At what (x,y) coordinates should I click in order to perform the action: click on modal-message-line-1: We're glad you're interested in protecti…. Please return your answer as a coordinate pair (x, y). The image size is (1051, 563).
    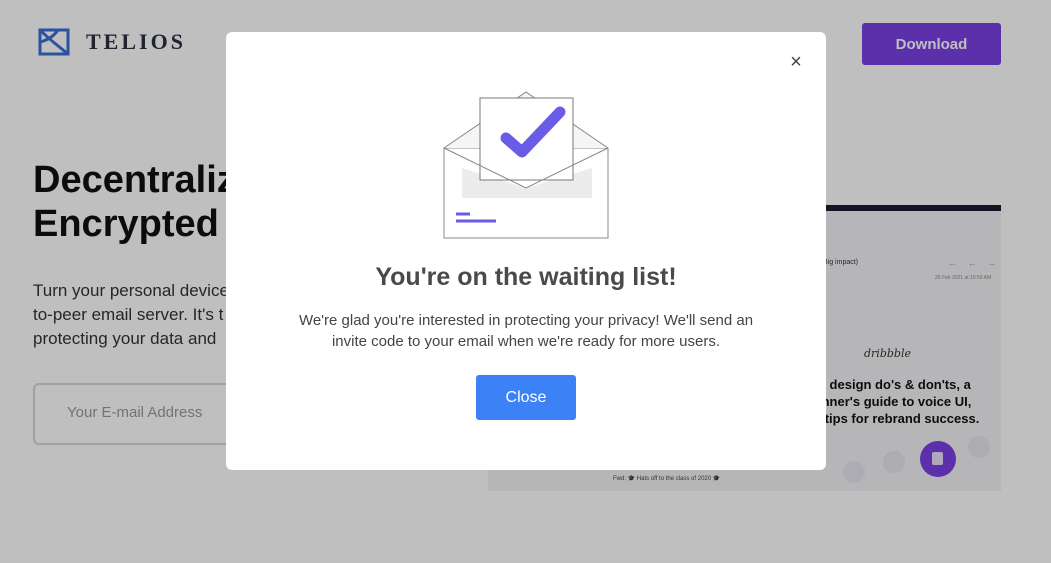
    Looking at the image, I should click on (526, 320).